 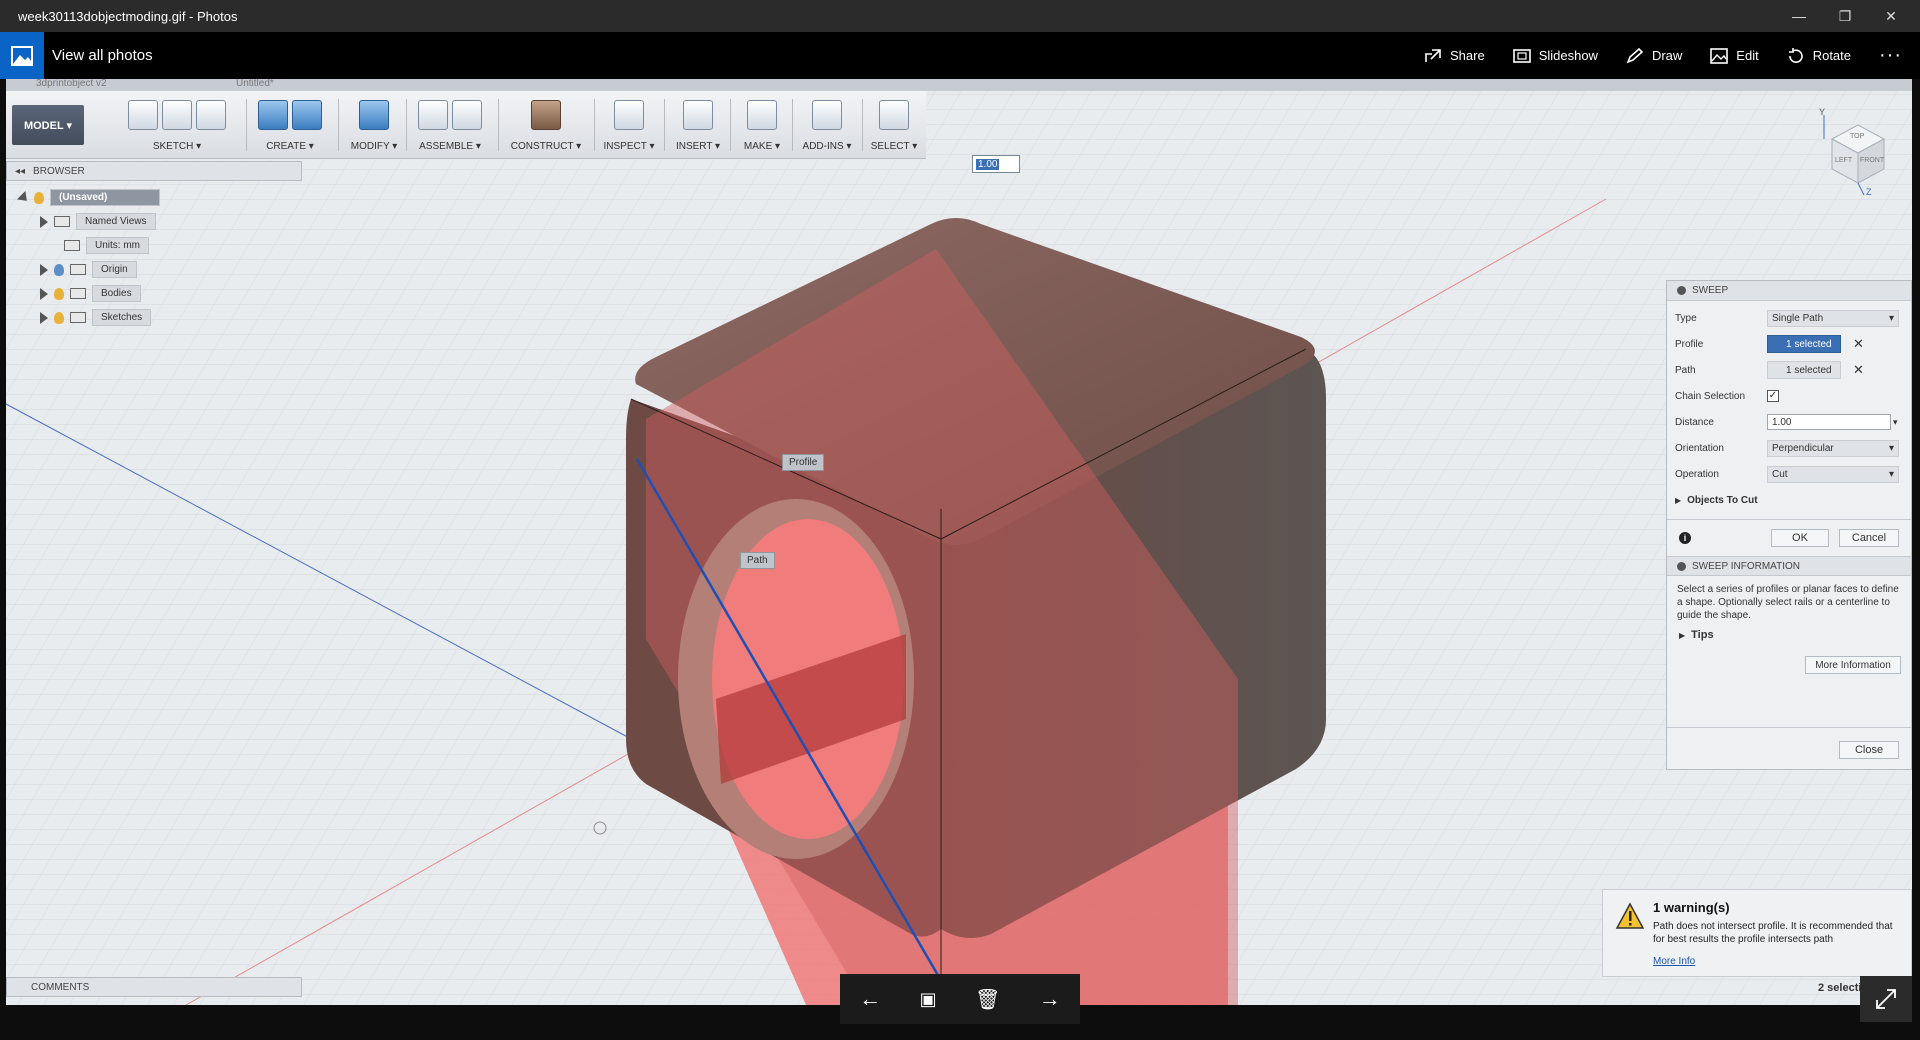 I want to click on measure-icon, so click(x=629, y=115).